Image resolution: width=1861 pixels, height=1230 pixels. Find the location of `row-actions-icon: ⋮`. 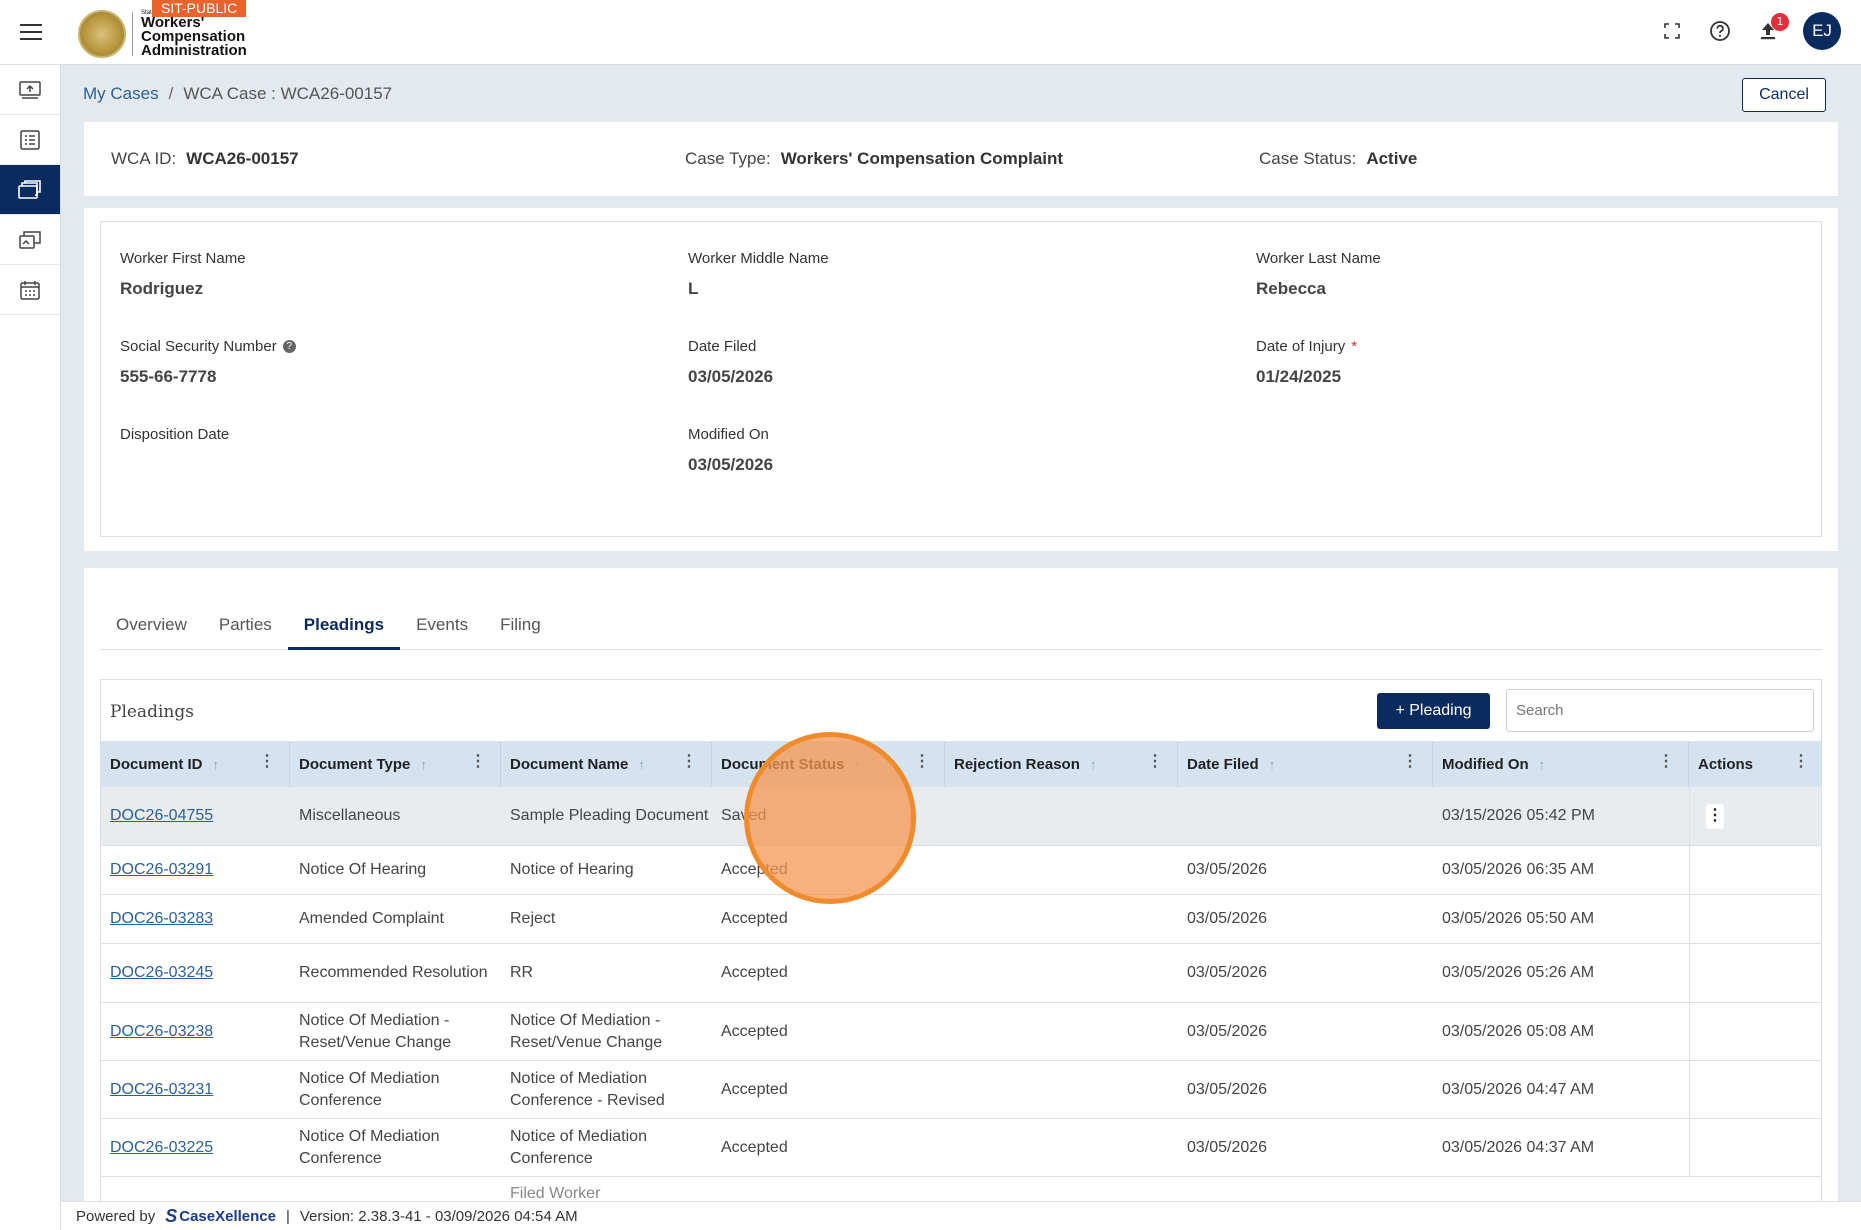

row-actions-icon: ⋮ is located at coordinates (1715, 816).